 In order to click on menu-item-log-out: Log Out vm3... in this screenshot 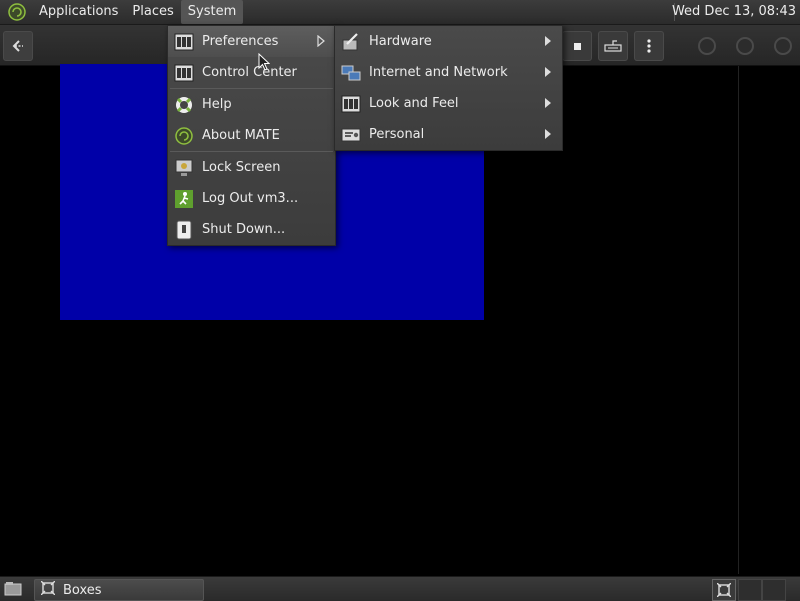, I will do `click(251, 198)`.